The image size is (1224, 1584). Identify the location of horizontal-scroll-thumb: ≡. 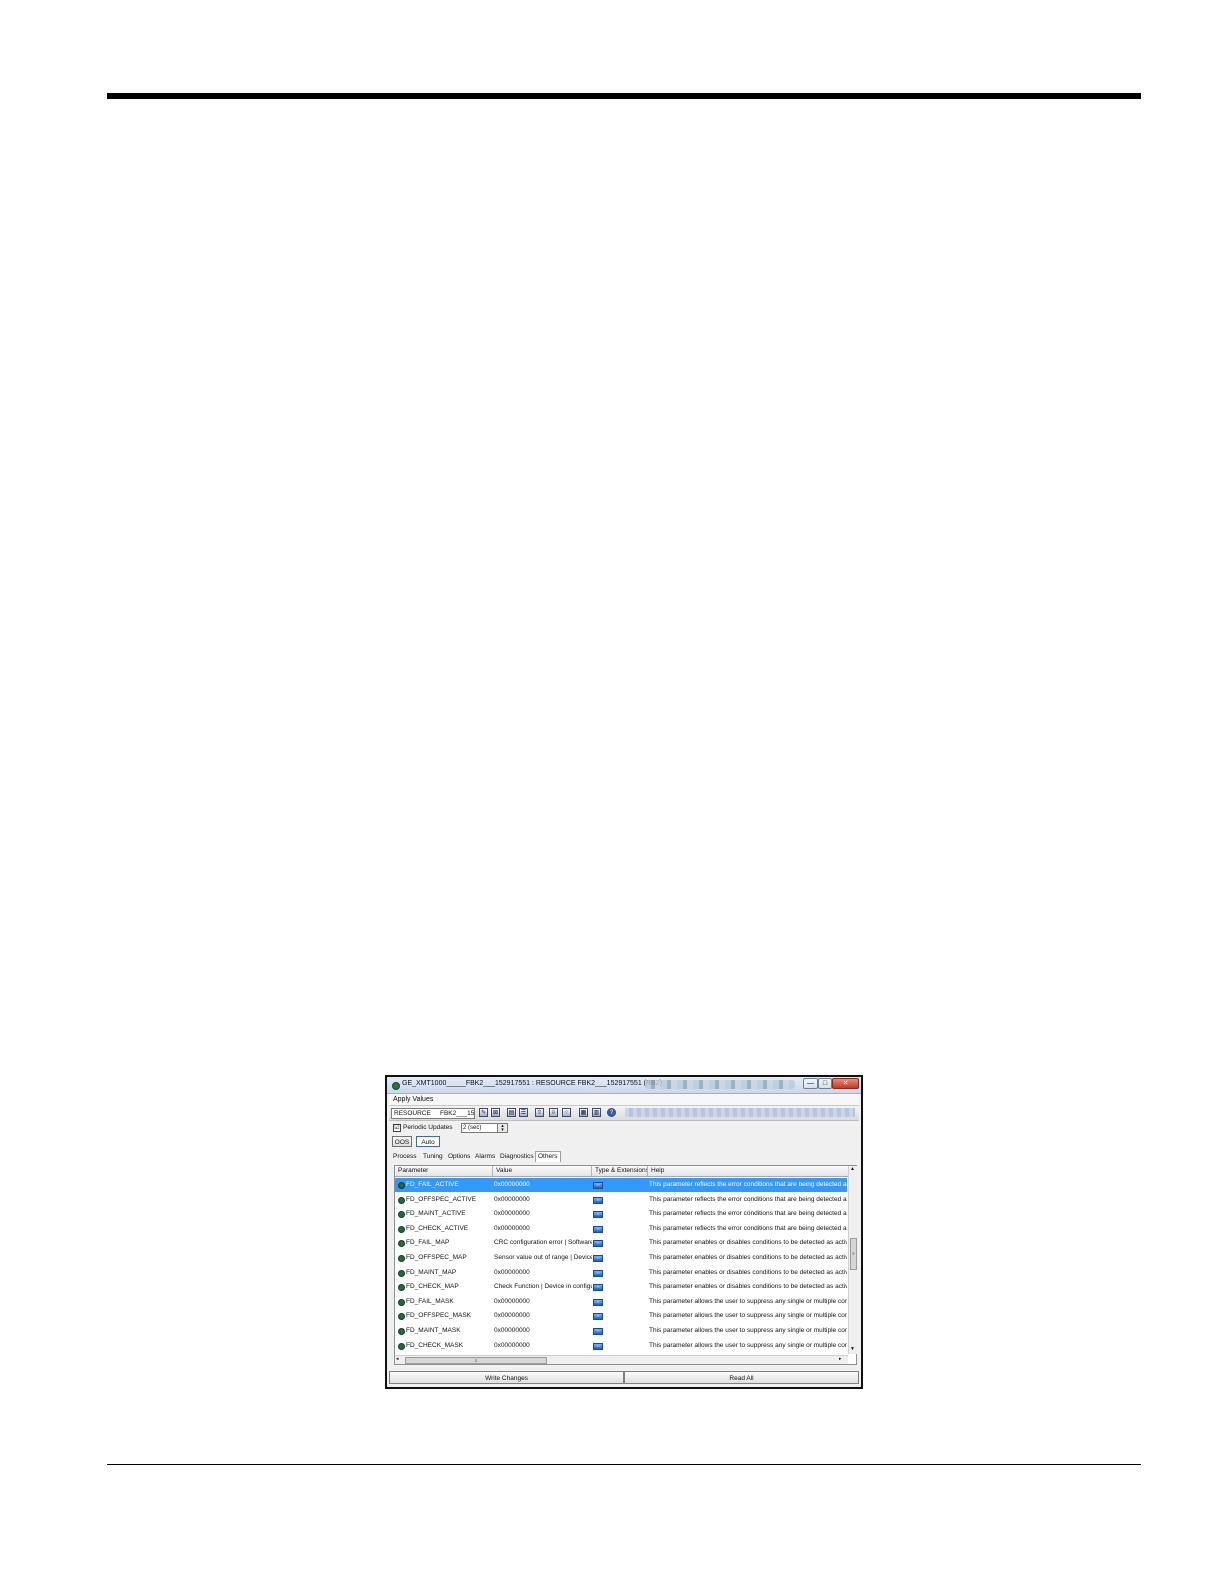
(476, 1360).